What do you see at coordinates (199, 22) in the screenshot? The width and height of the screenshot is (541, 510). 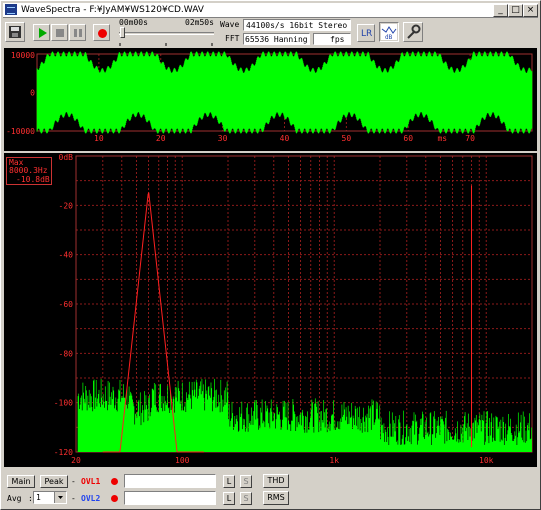 I see `time-end: 02m50s` at bounding box center [199, 22].